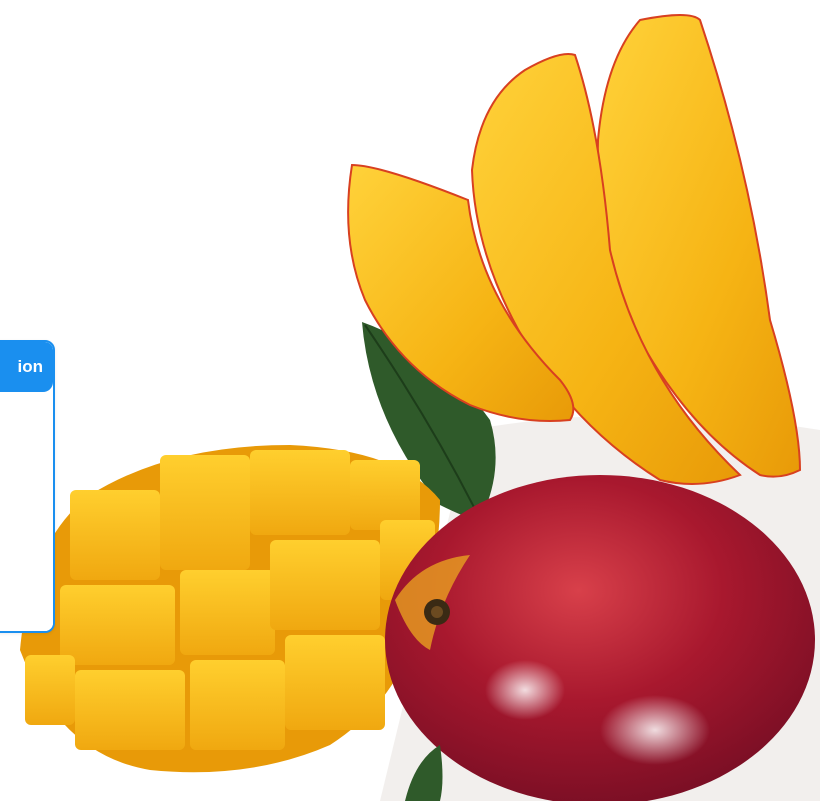  I want to click on panel-header: ion, so click(26, 367).